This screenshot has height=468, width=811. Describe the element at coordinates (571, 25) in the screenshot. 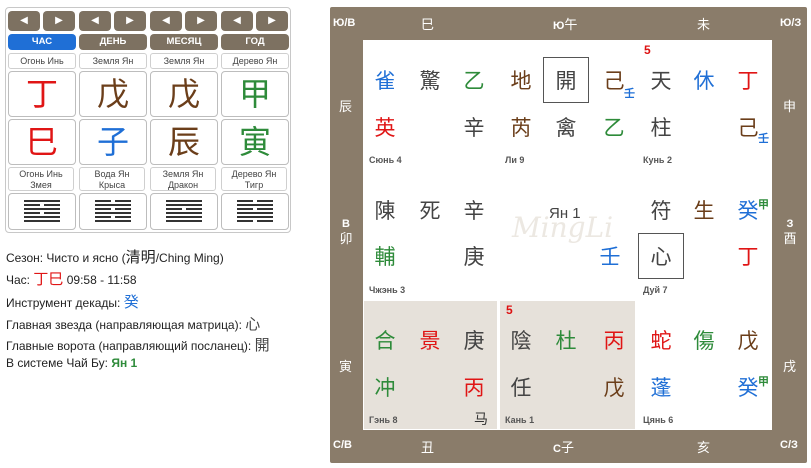

I see `top-branch-2: 午` at that location.